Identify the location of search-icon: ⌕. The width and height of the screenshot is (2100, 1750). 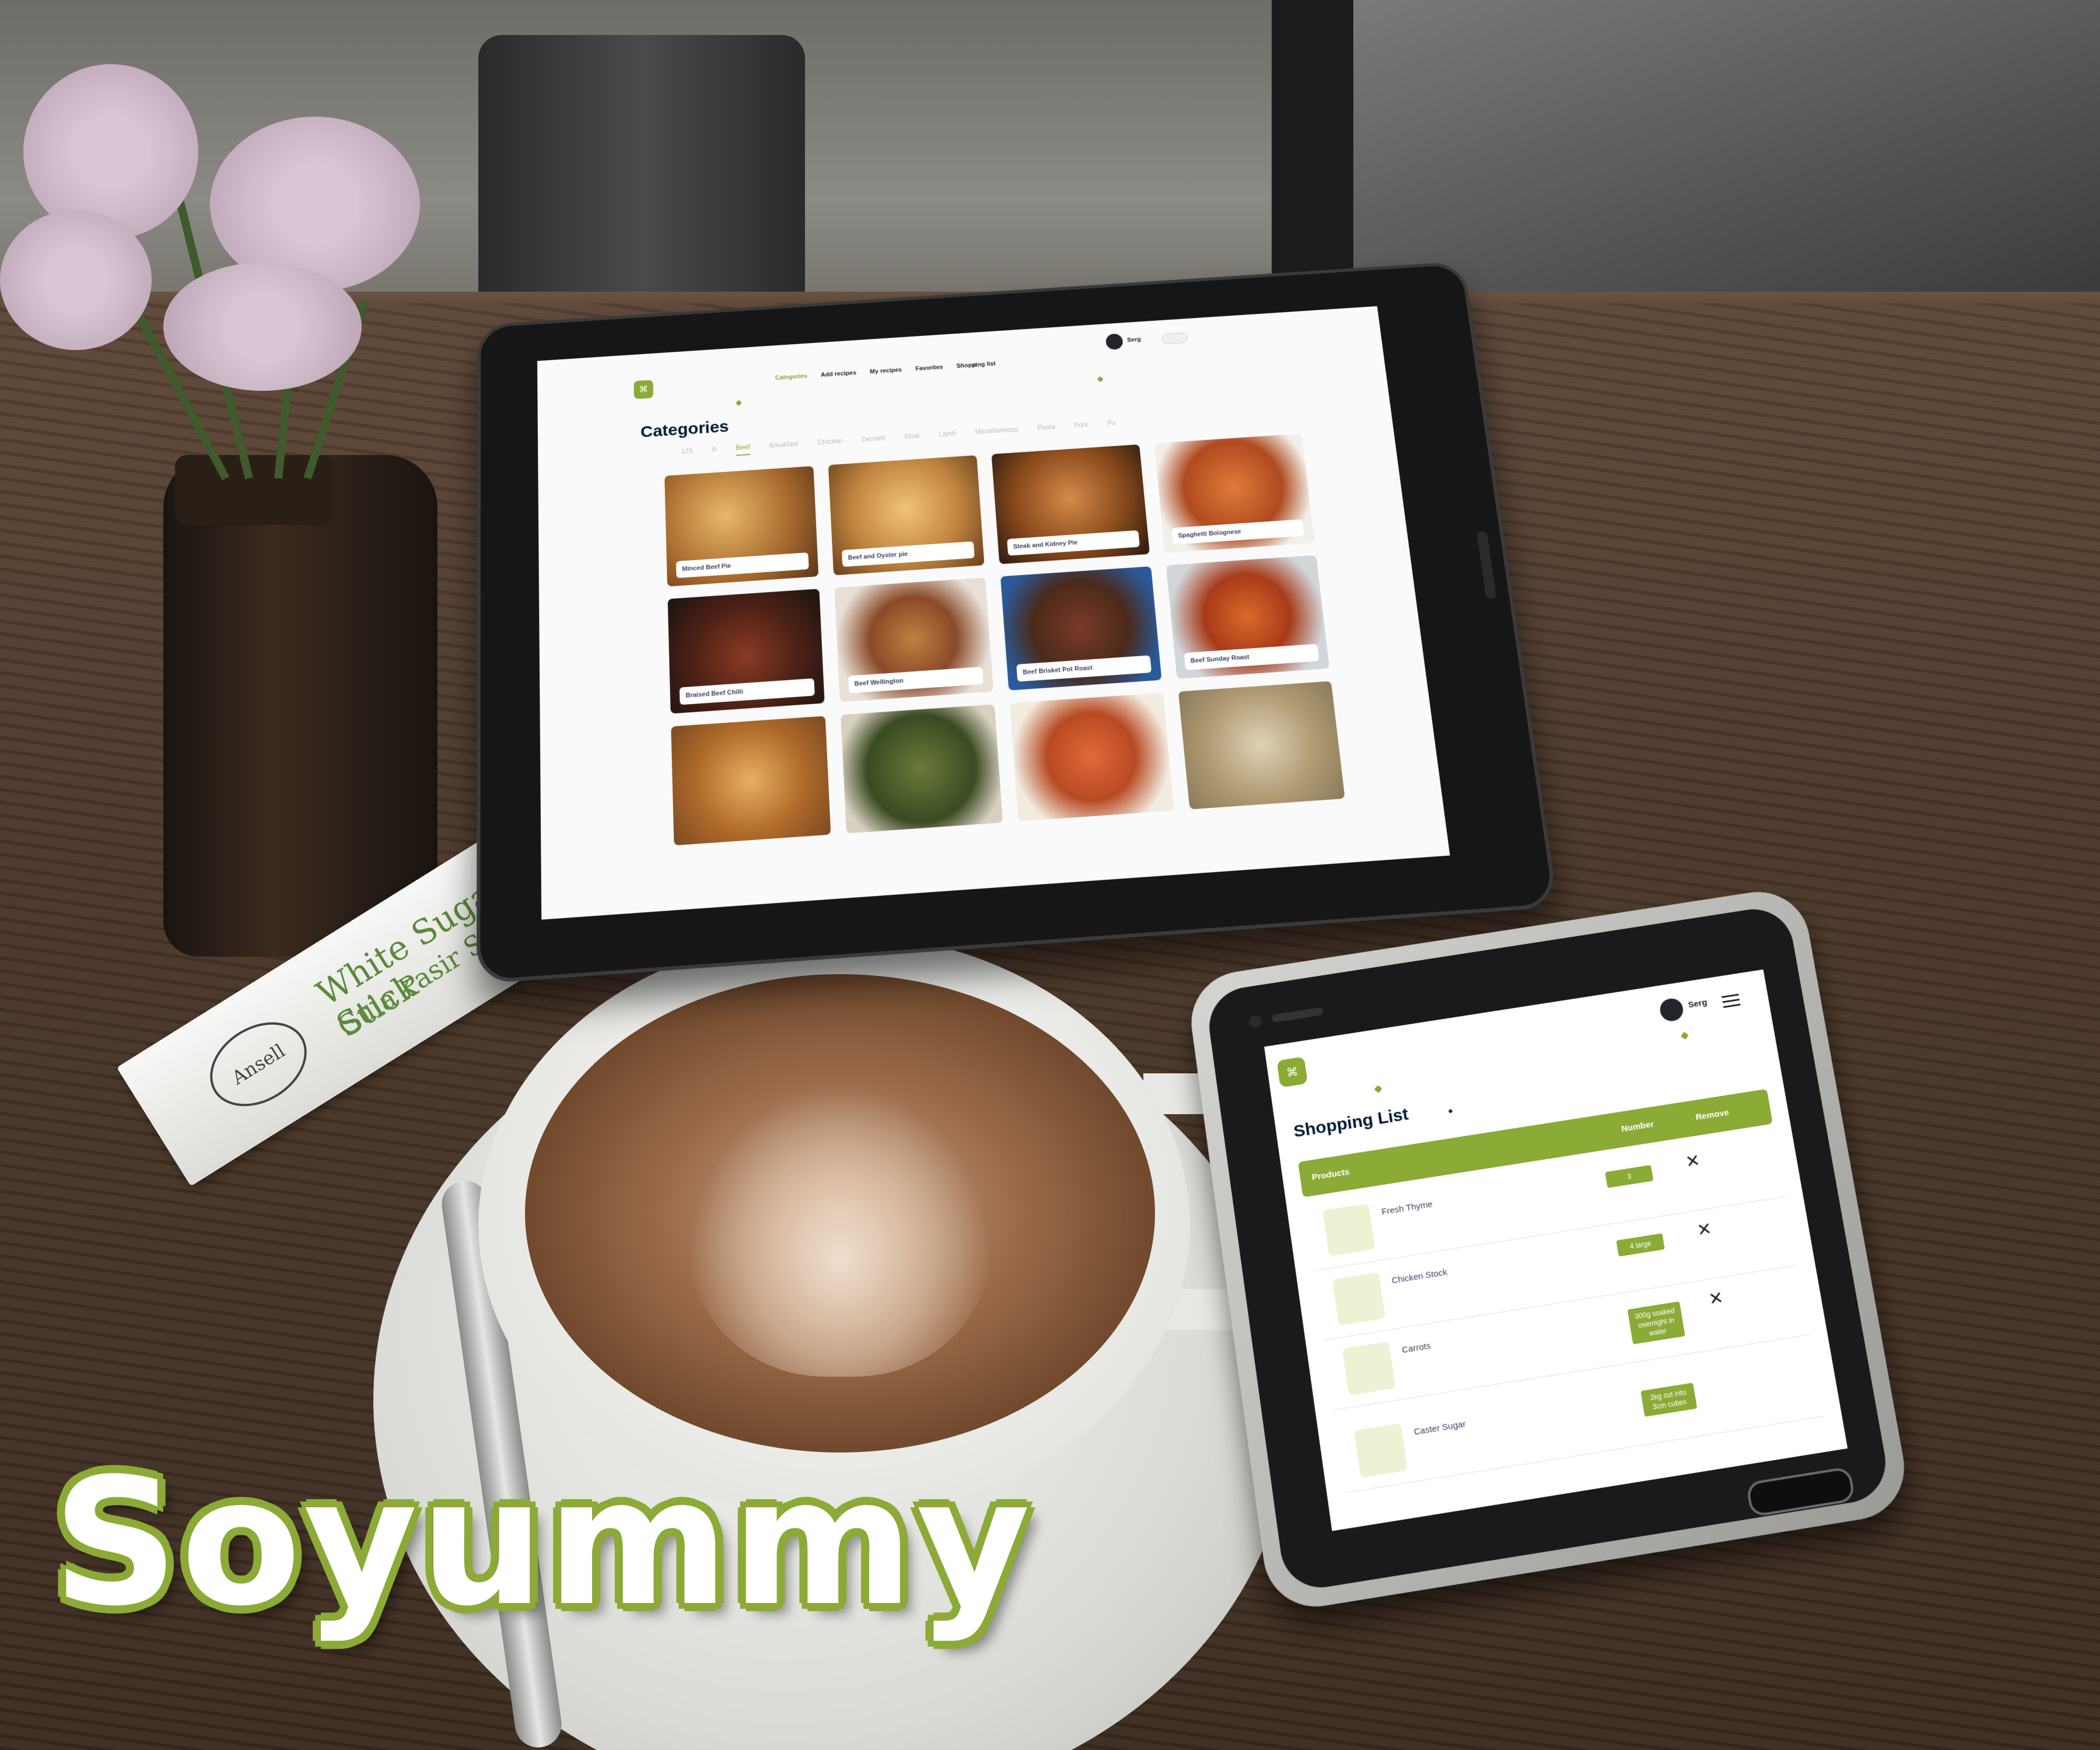
(975, 365).